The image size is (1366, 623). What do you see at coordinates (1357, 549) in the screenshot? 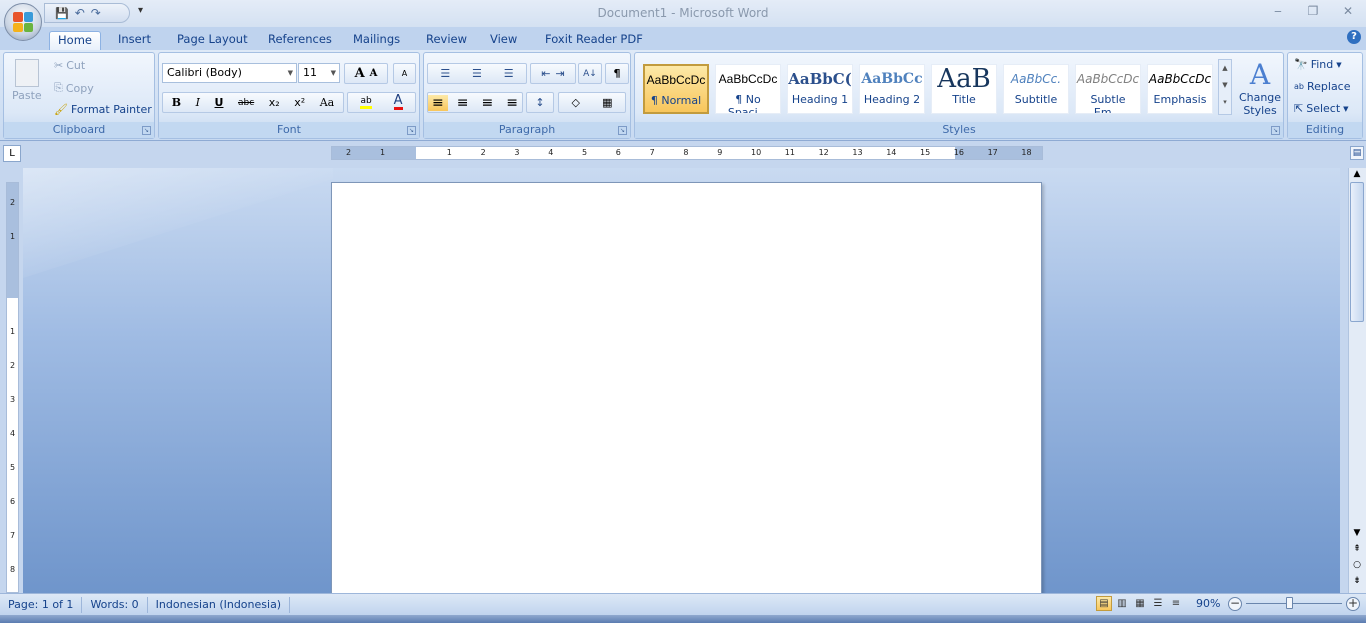
I see `previous-page-icon: ⇞` at bounding box center [1357, 549].